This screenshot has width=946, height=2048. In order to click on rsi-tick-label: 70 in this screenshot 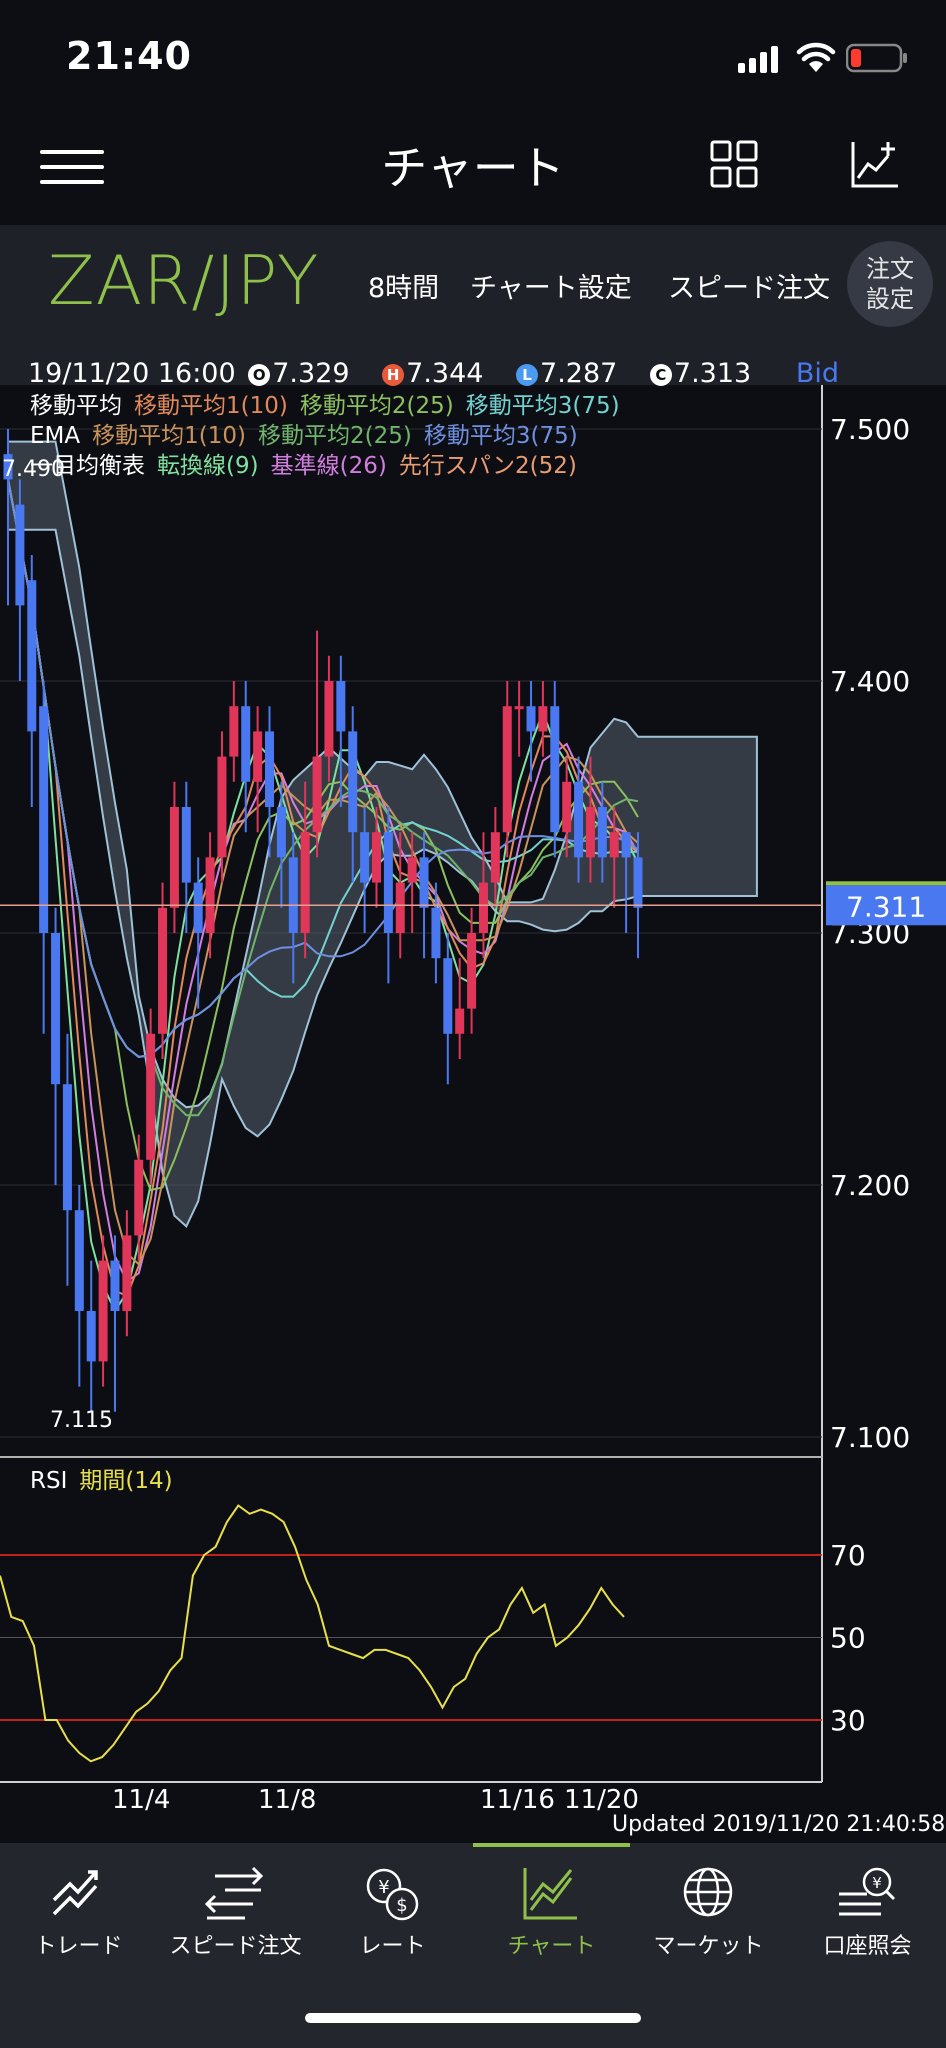, I will do `click(848, 1555)`.